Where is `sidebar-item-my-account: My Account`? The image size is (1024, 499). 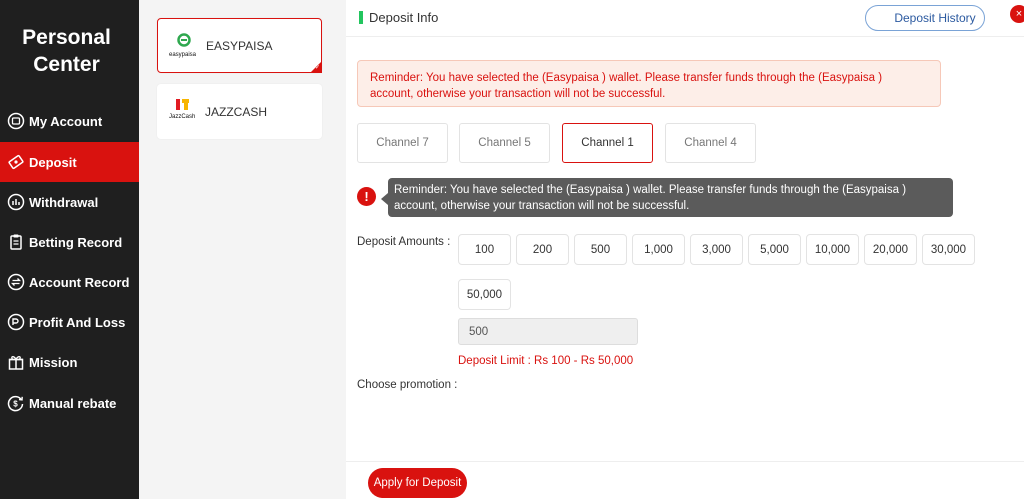 sidebar-item-my-account: My Account is located at coordinates (69, 121).